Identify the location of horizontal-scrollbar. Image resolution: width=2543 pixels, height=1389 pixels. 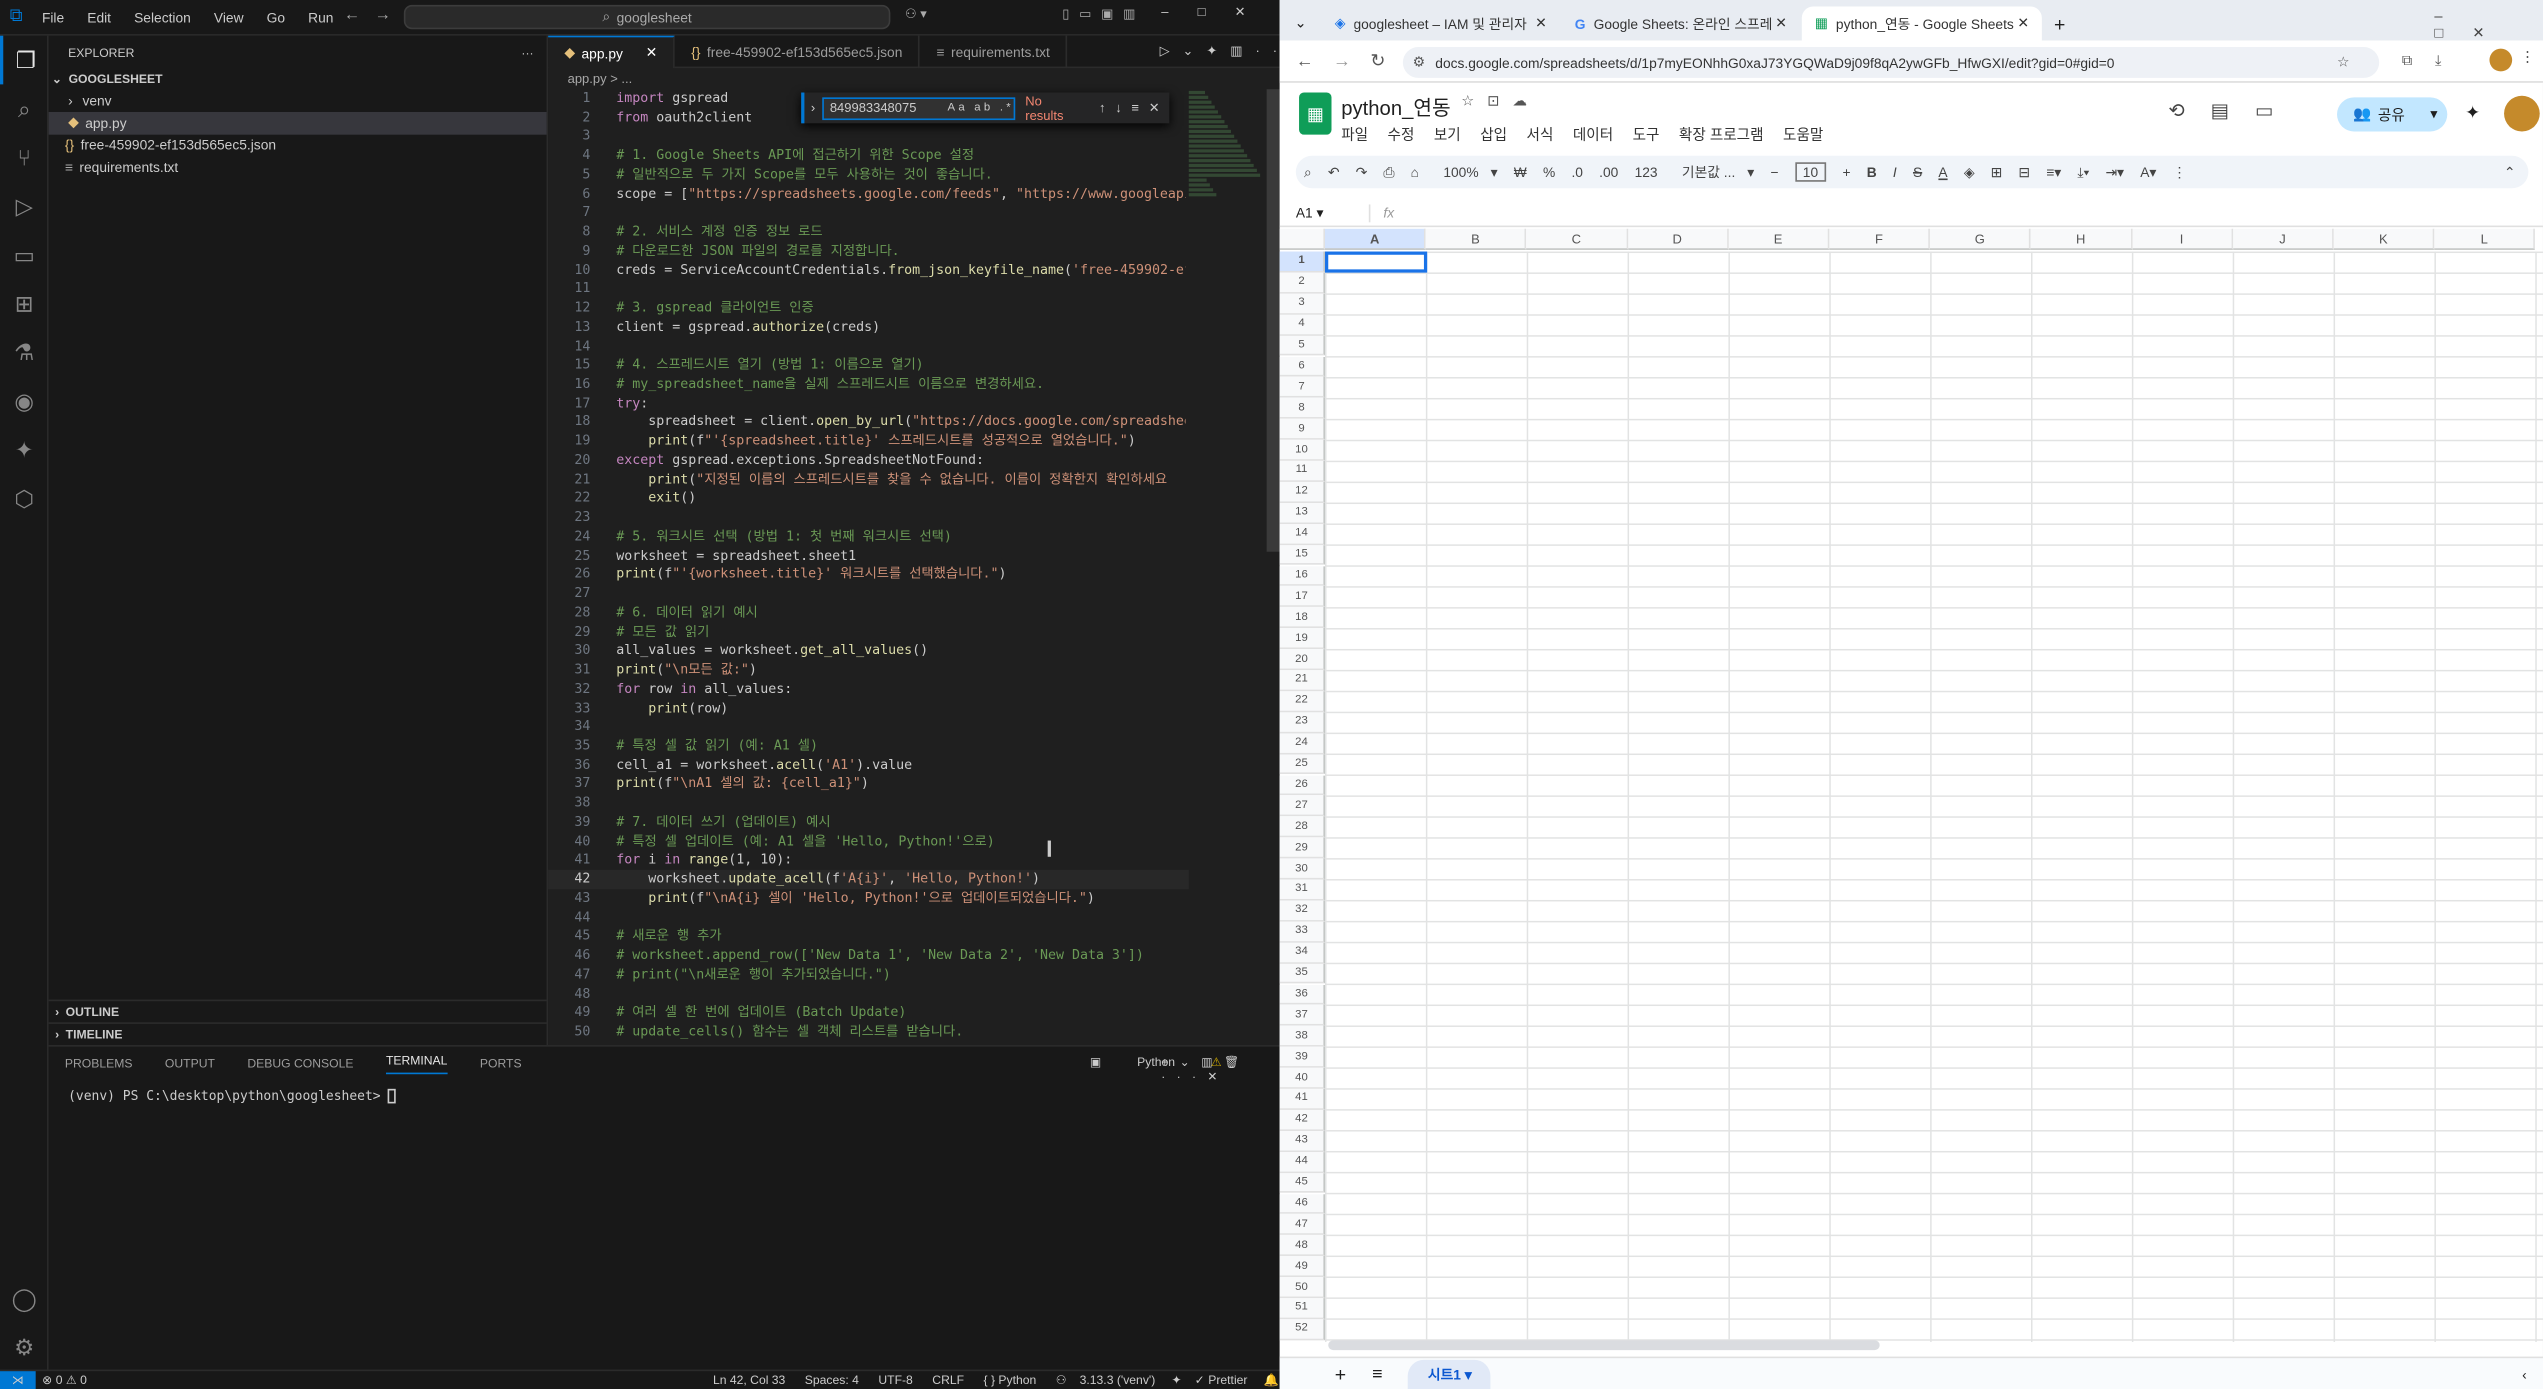
(1604, 1345).